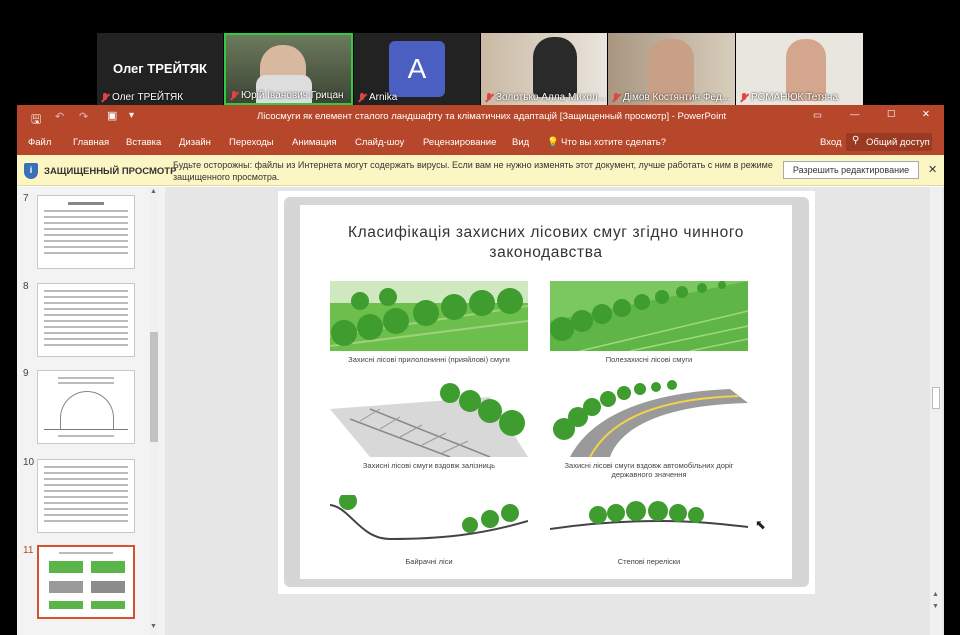 The width and height of the screenshot is (960, 635). What do you see at coordinates (59, 116) in the screenshot?
I see `undo-icon: ↶` at bounding box center [59, 116].